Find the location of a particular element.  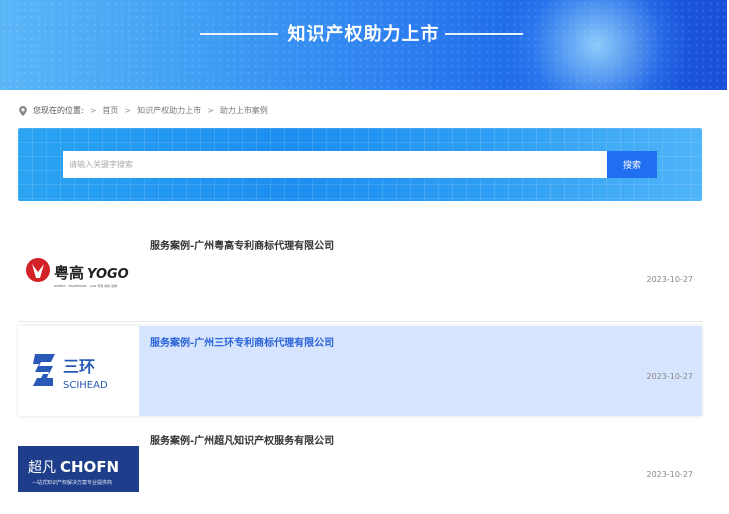

search-input is located at coordinates (335, 164).